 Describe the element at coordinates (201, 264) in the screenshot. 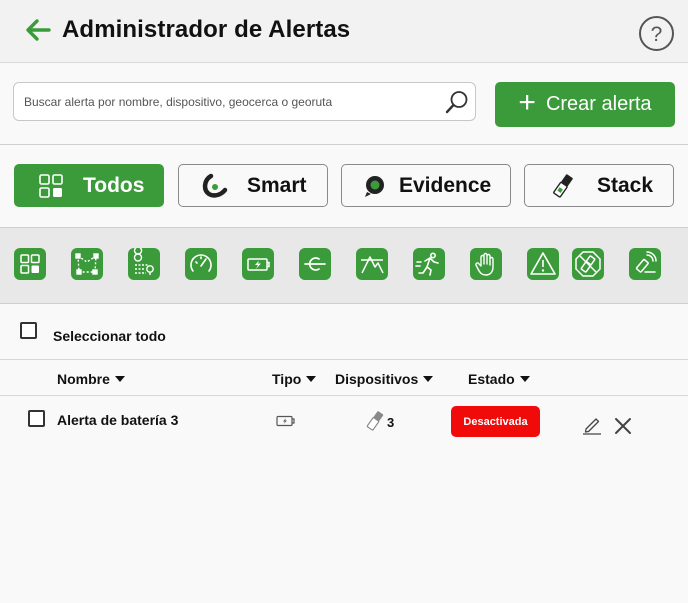

I see `speedometer-icon` at that location.